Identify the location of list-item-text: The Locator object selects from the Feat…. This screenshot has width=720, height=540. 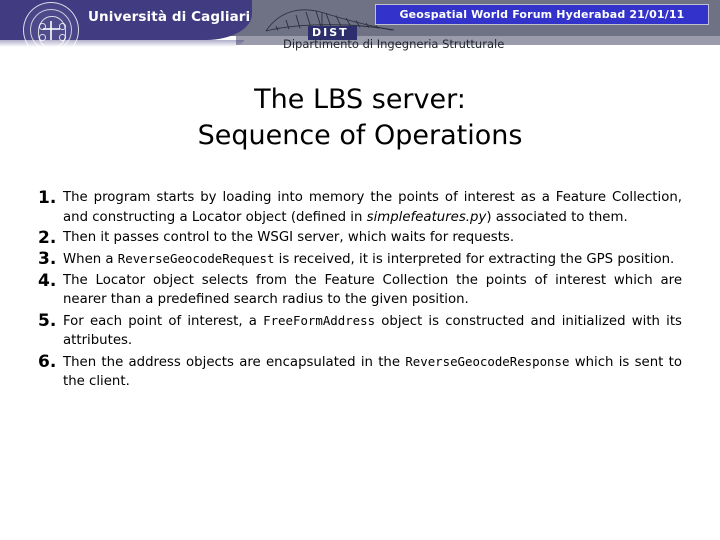
(372, 290).